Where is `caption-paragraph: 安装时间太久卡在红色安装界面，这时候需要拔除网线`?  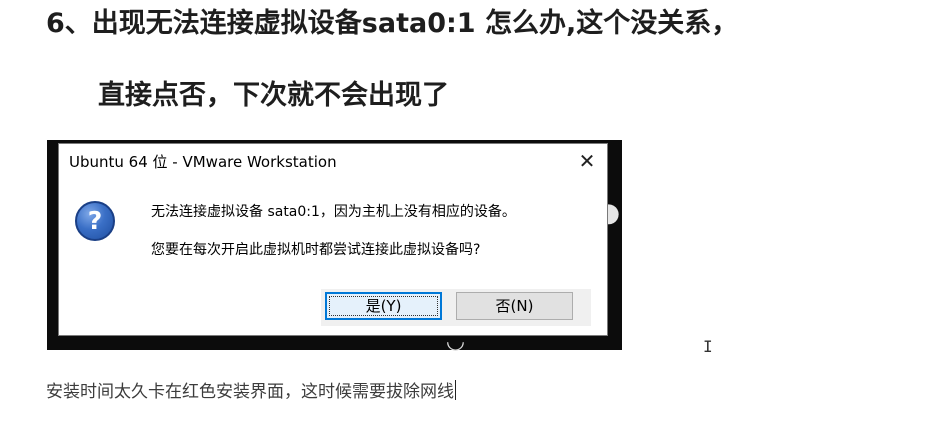 caption-paragraph: 安装时间太久卡在红色安装界面，这时候需要拔除网线 is located at coordinates (251, 392).